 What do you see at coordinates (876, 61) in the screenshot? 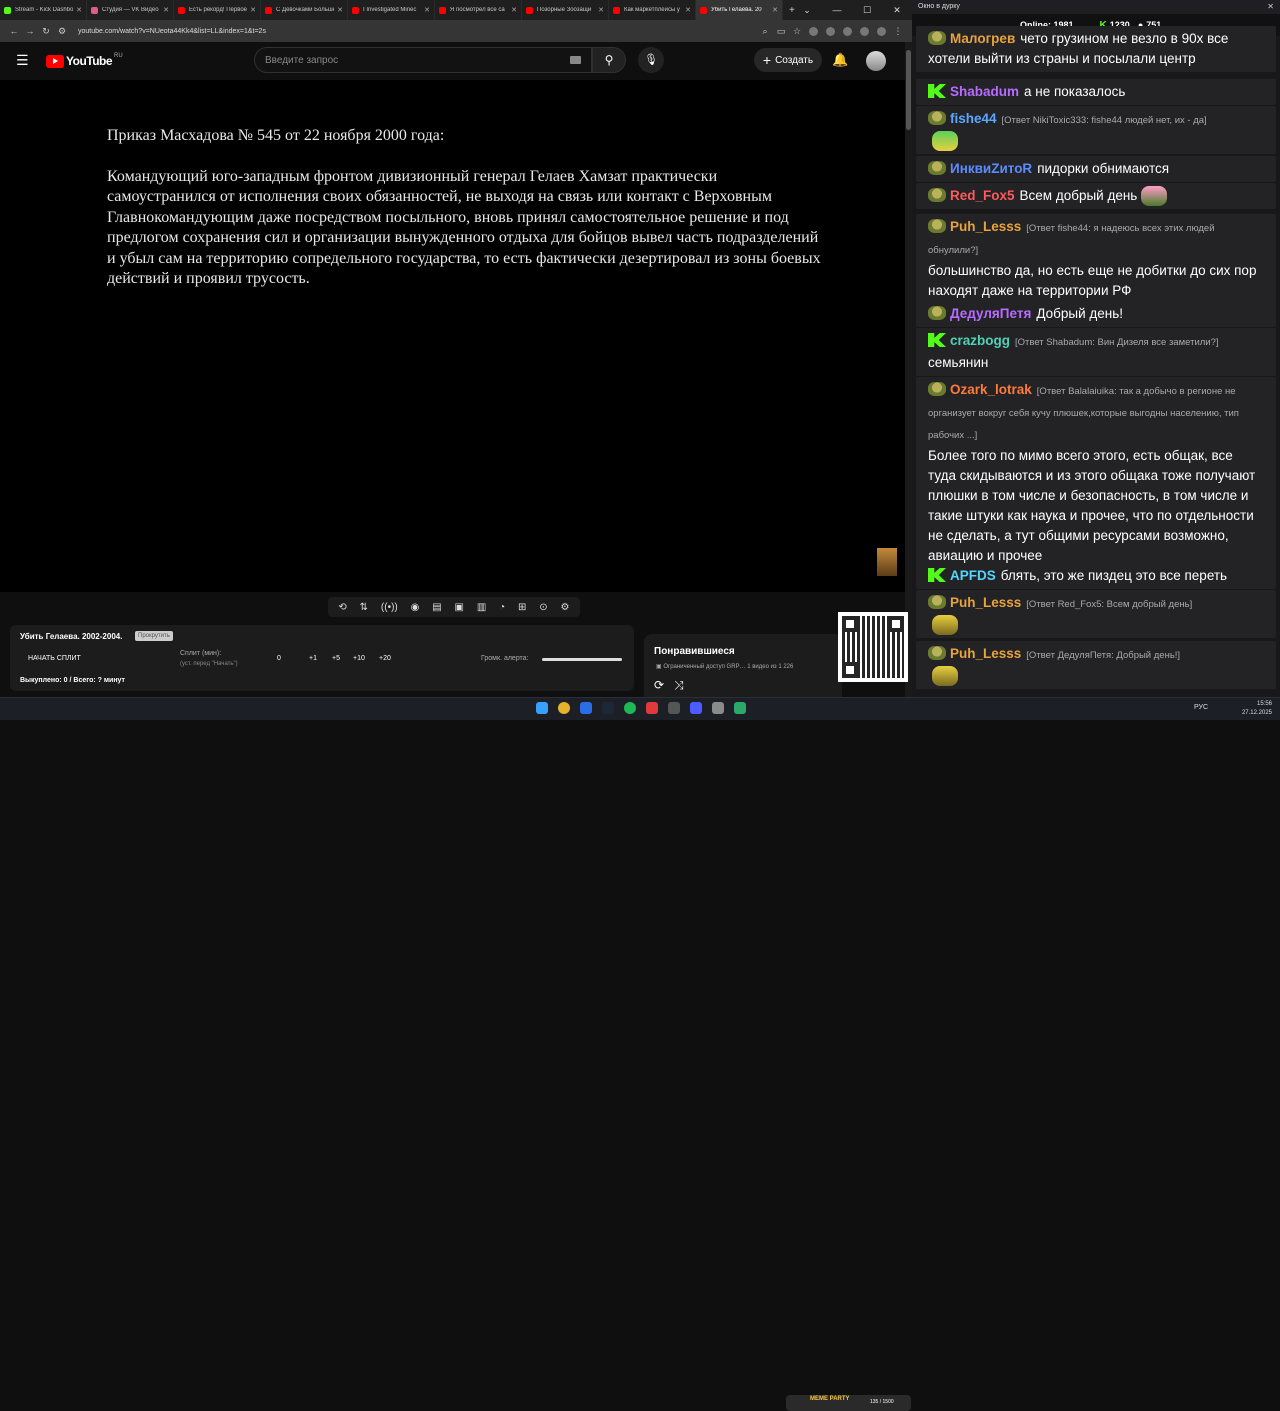
I see `account-avatar` at bounding box center [876, 61].